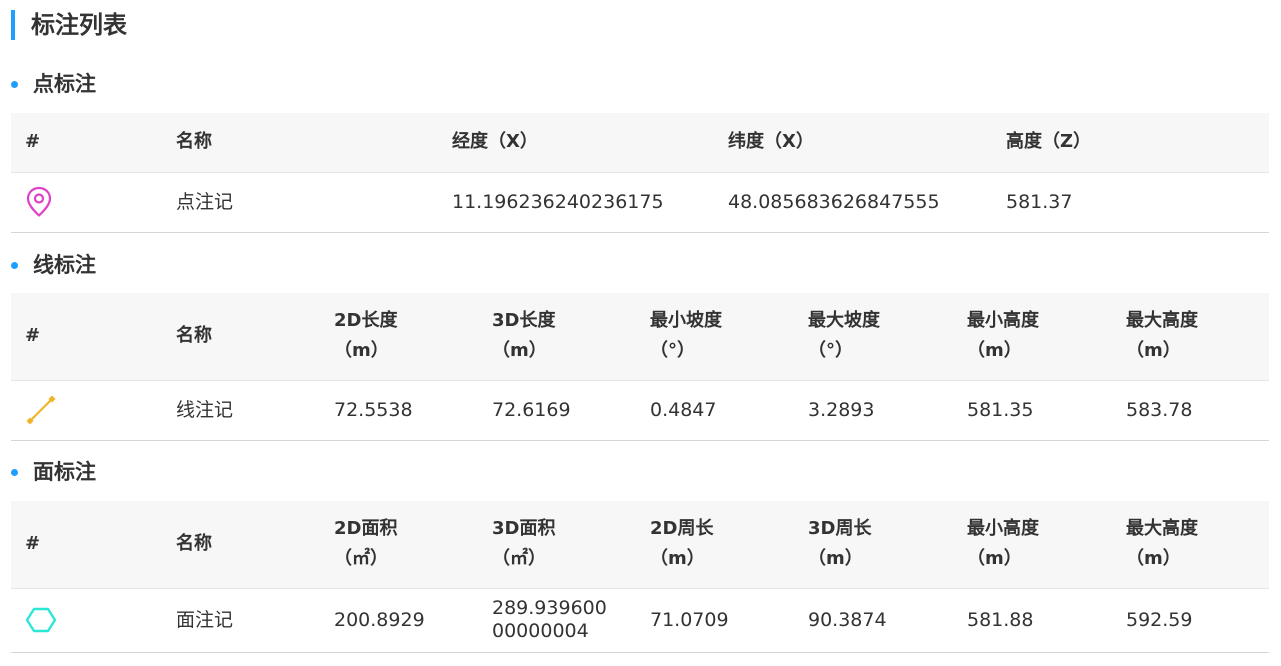 This screenshot has width=1281, height=666. Describe the element at coordinates (853, 143) in the screenshot. I see `col-header-latitude: 纬度（X）` at that location.